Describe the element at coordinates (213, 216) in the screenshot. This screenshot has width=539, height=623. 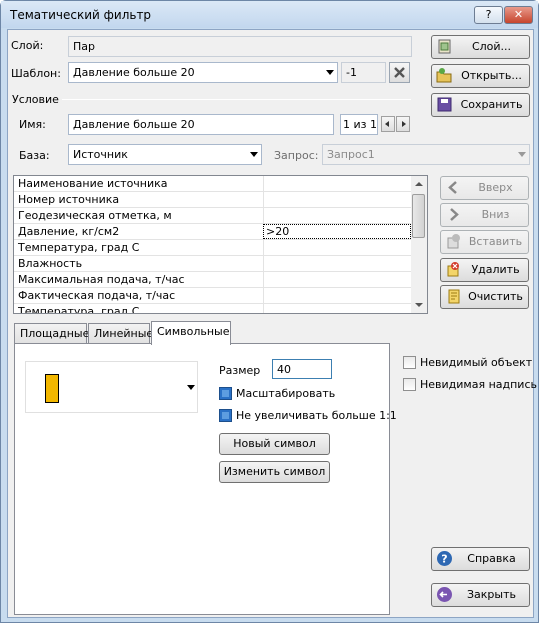
I see `grid-row: Геодезическая отметка, м` at that location.